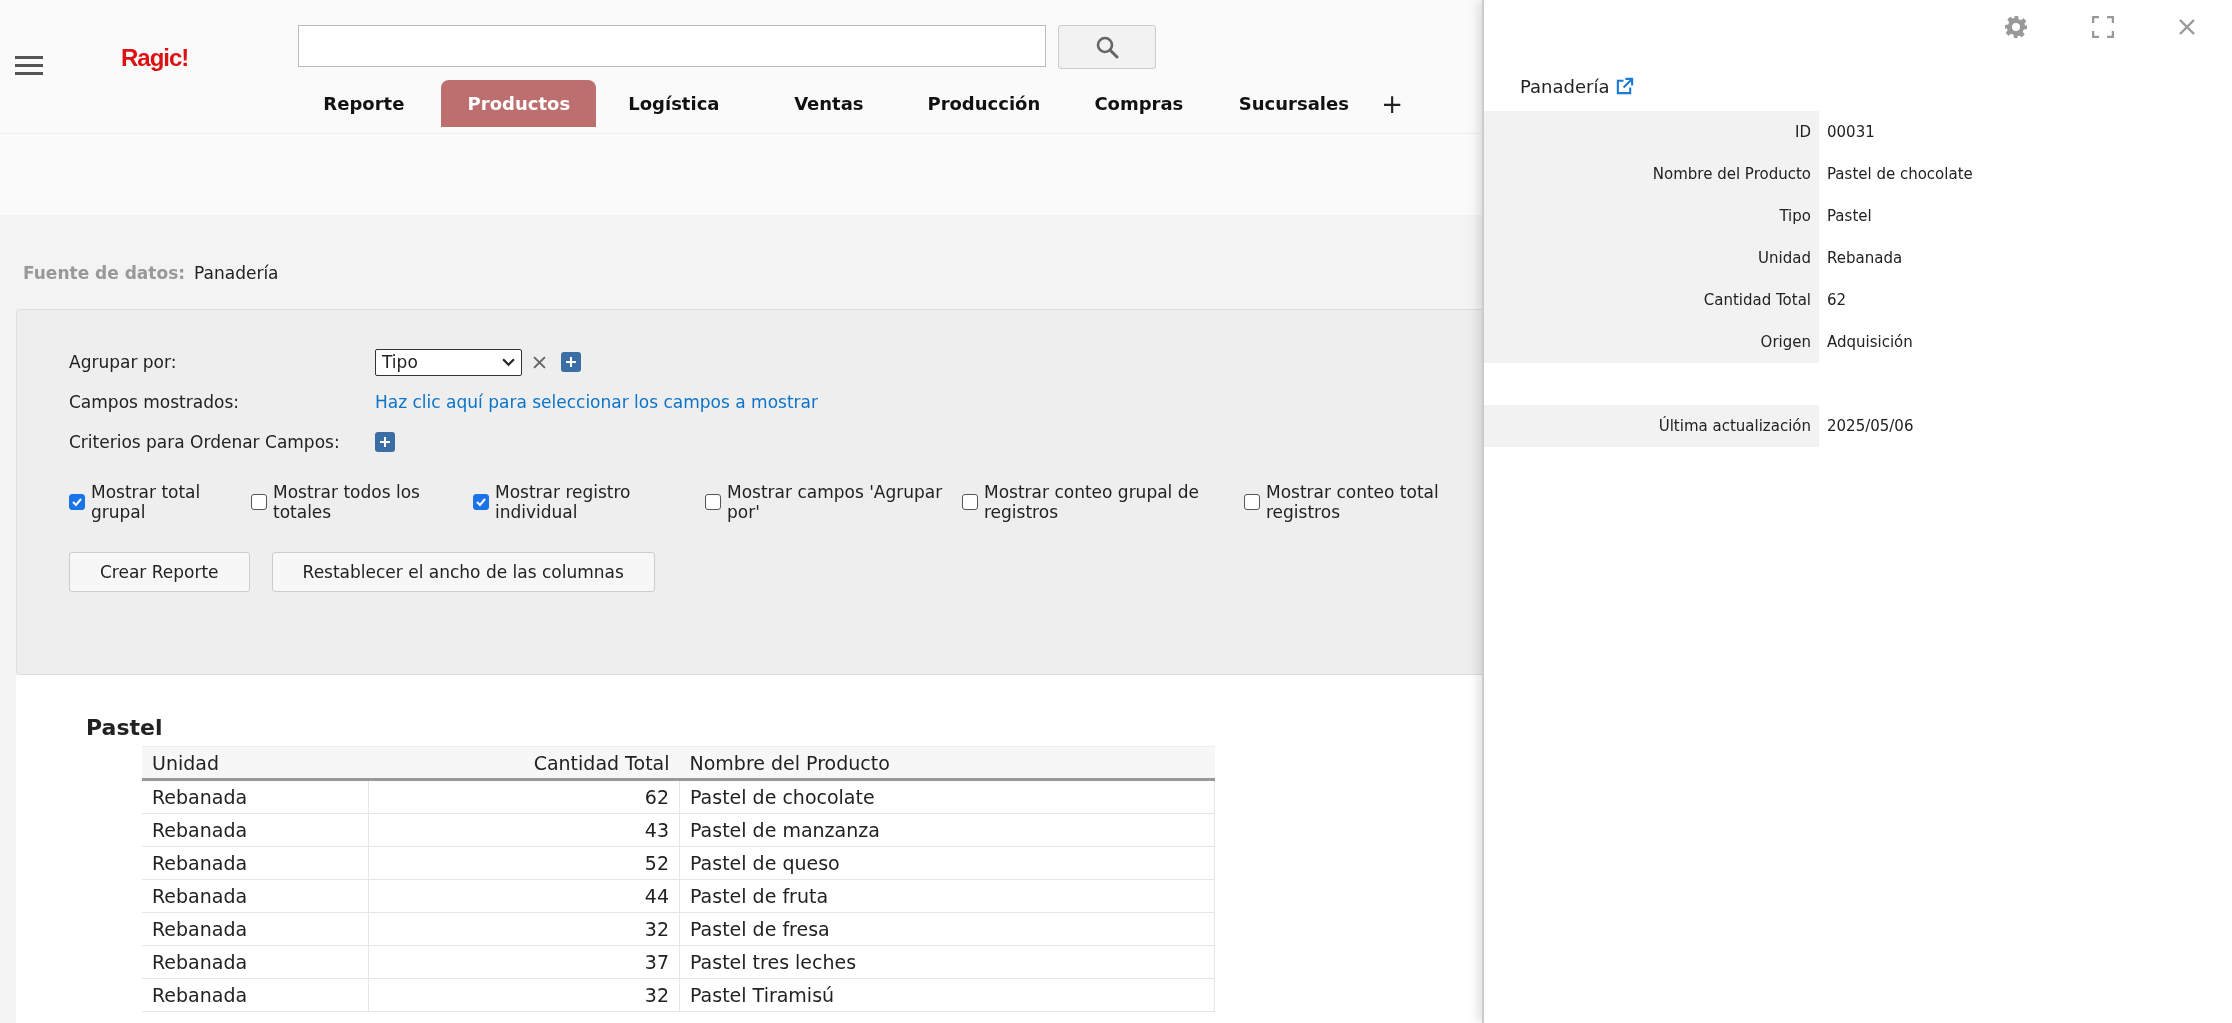 The height and width of the screenshot is (1023, 2232). Describe the element at coordinates (563, 502) in the screenshot. I see `checkbox-label: Mostrar registro individual` at that location.